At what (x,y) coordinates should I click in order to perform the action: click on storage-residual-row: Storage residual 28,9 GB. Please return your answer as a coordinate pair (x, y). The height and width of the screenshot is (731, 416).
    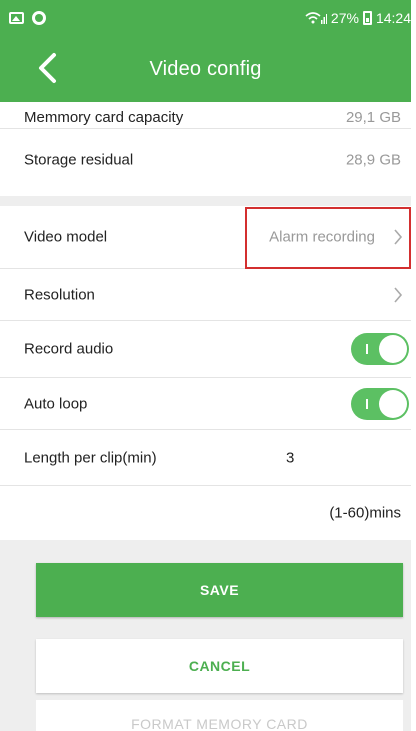
    Looking at the image, I should click on (205, 162).